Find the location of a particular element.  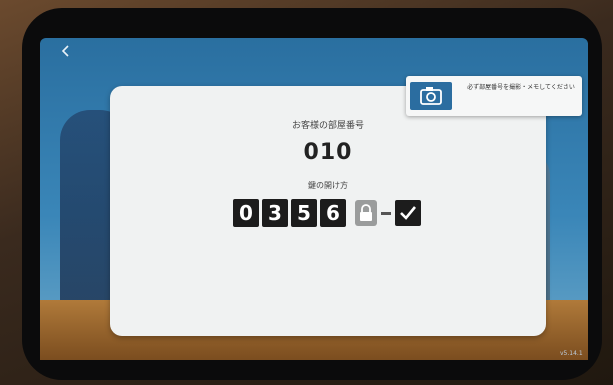

check-icon is located at coordinates (408, 213).